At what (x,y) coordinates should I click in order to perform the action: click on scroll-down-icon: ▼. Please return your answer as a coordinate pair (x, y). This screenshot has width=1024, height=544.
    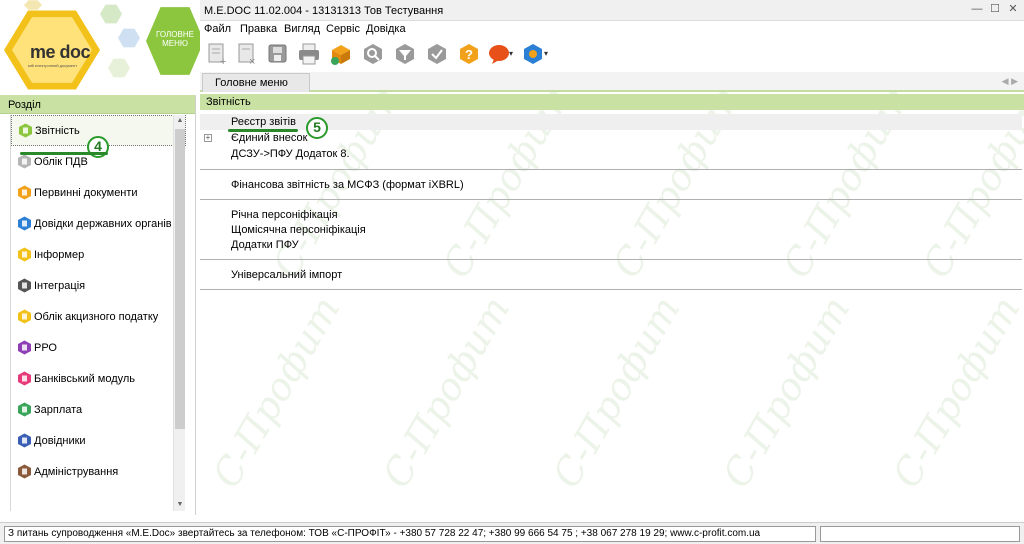
    Looking at the image, I should click on (180, 505).